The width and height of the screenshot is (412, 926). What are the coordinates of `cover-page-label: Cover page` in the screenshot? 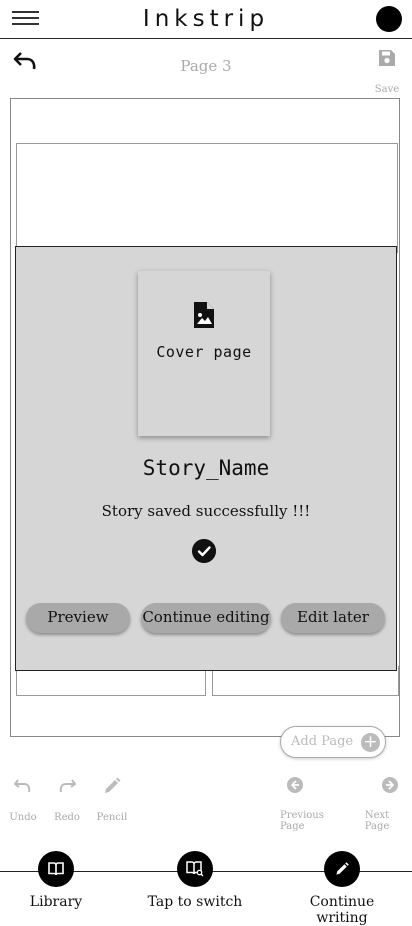 It's located at (204, 352).